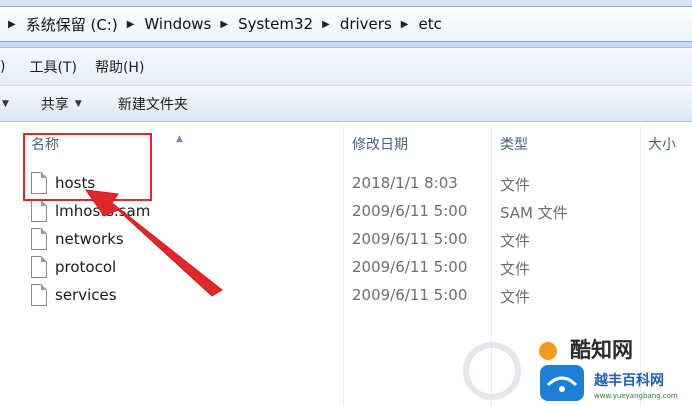  What do you see at coordinates (636, 396) in the screenshot?
I see `watermark-url: www.yueyangbang.com` at bounding box center [636, 396].